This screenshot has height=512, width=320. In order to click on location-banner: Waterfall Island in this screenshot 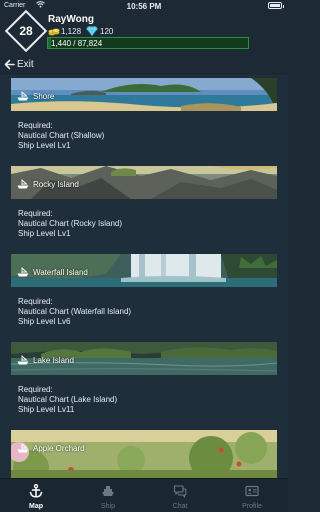, I will do `click(144, 270)`.